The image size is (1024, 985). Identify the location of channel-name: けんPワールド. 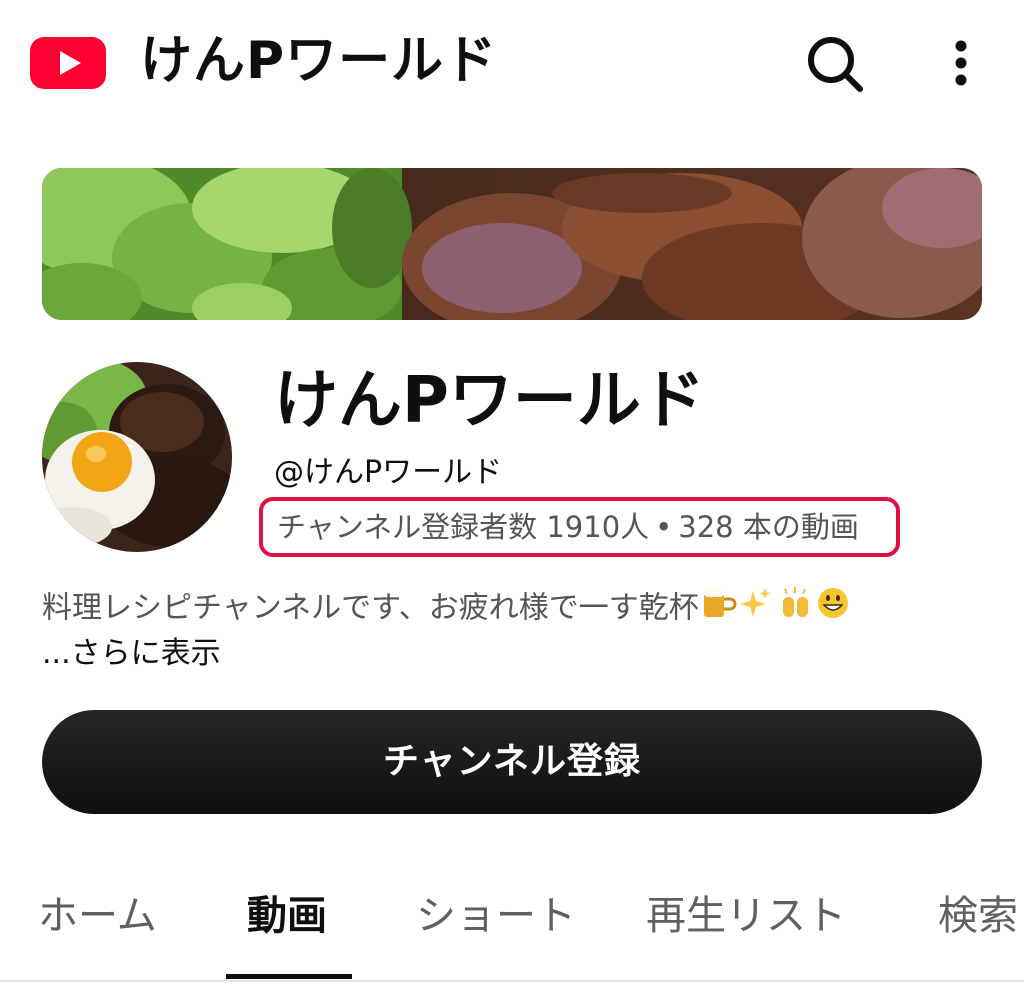
(489, 401).